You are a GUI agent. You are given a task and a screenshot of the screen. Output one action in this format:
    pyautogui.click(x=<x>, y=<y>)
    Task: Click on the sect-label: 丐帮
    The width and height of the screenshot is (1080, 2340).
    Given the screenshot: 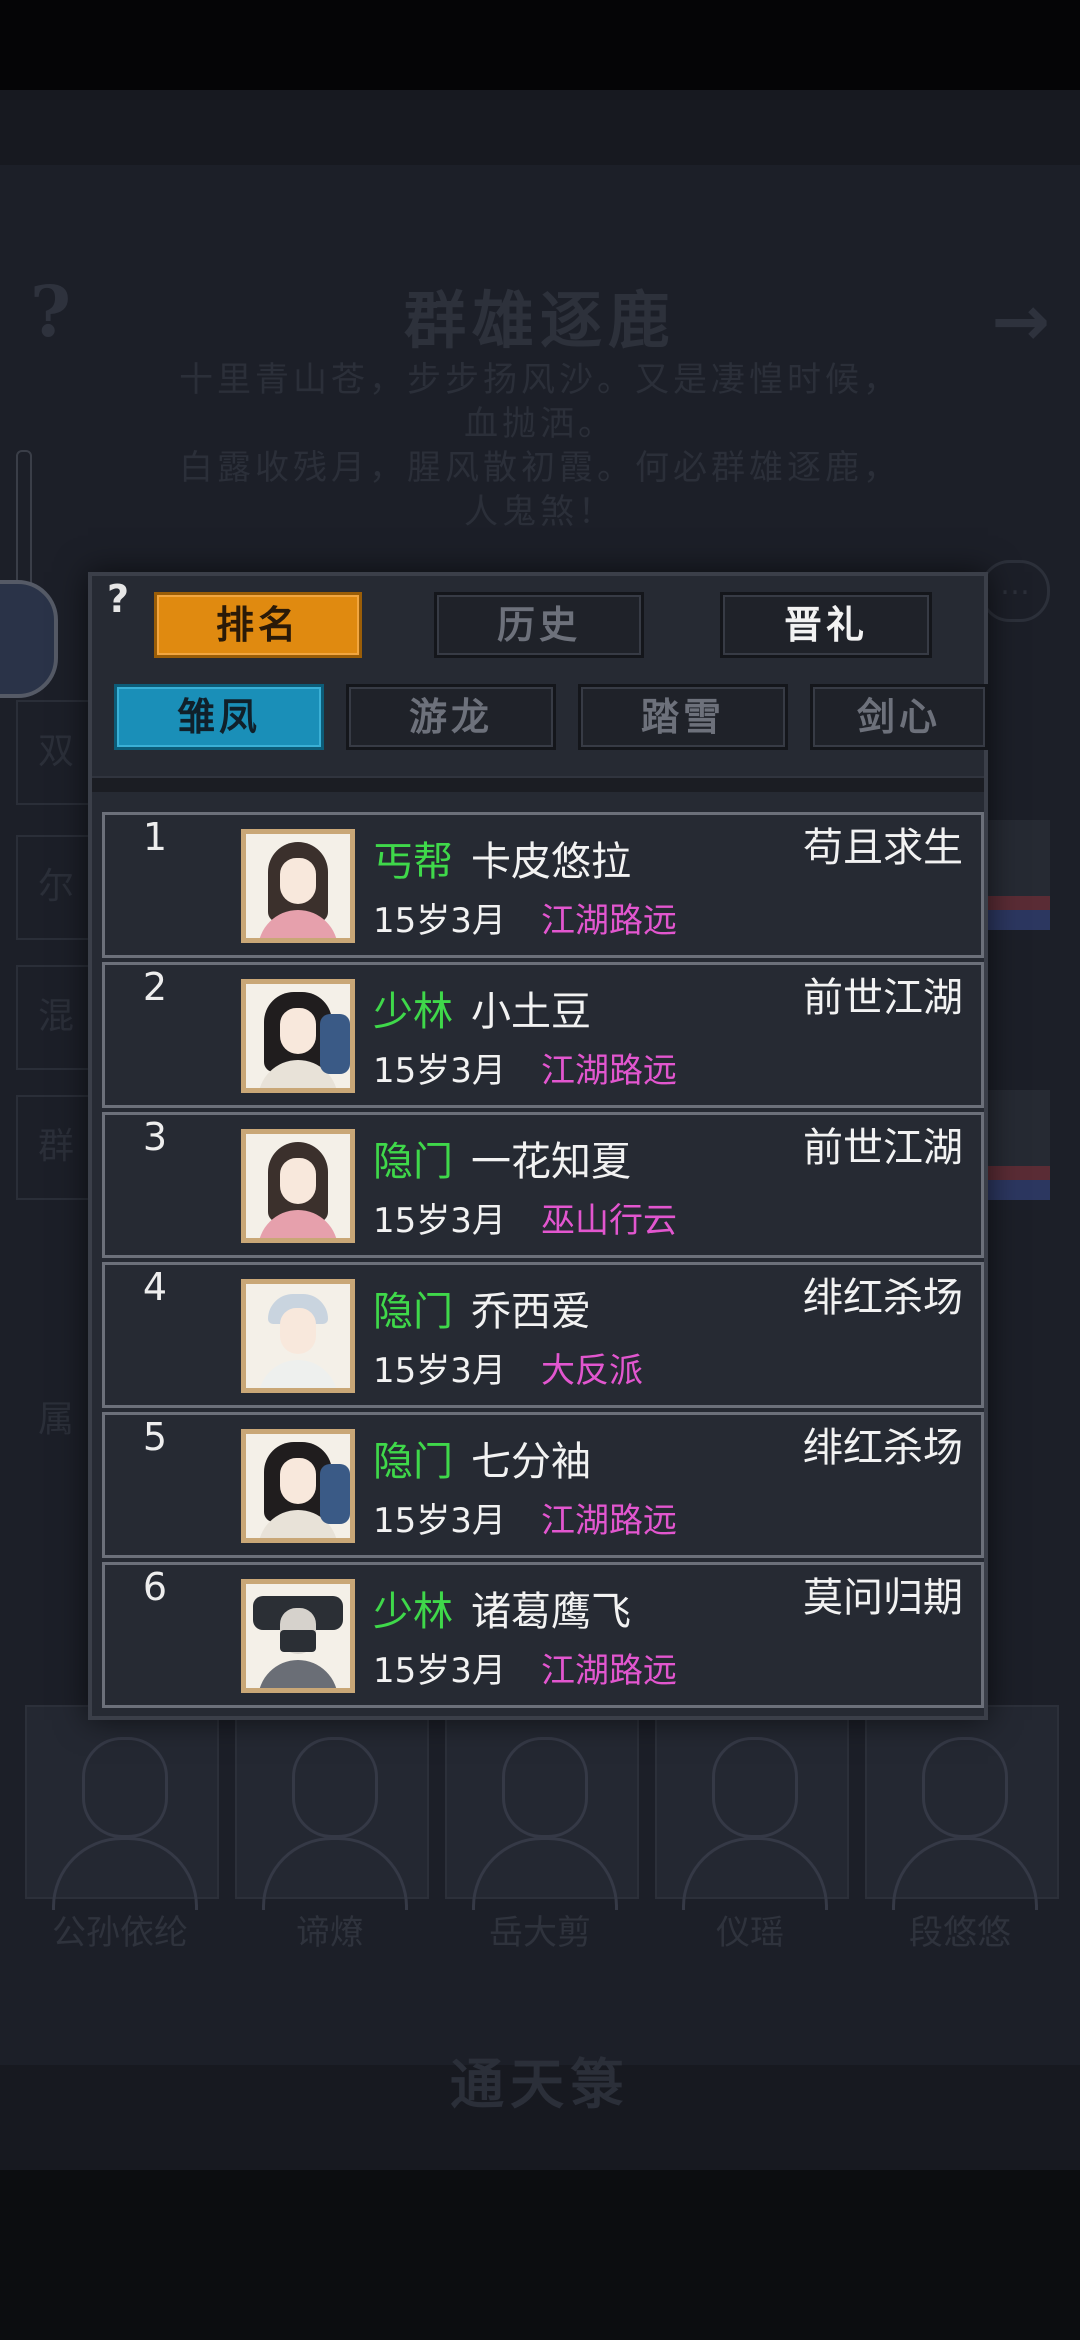 What is the action you would take?
    pyautogui.click(x=413, y=862)
    